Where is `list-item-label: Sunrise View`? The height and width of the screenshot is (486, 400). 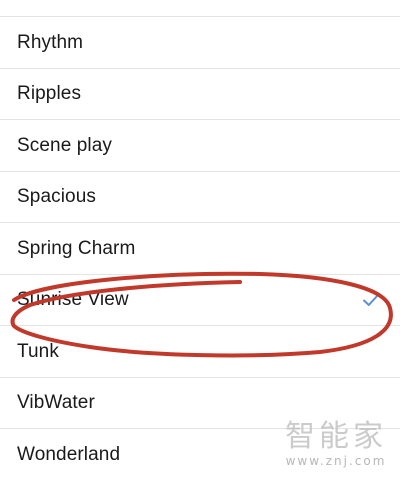 list-item-label: Sunrise View is located at coordinates (73, 300).